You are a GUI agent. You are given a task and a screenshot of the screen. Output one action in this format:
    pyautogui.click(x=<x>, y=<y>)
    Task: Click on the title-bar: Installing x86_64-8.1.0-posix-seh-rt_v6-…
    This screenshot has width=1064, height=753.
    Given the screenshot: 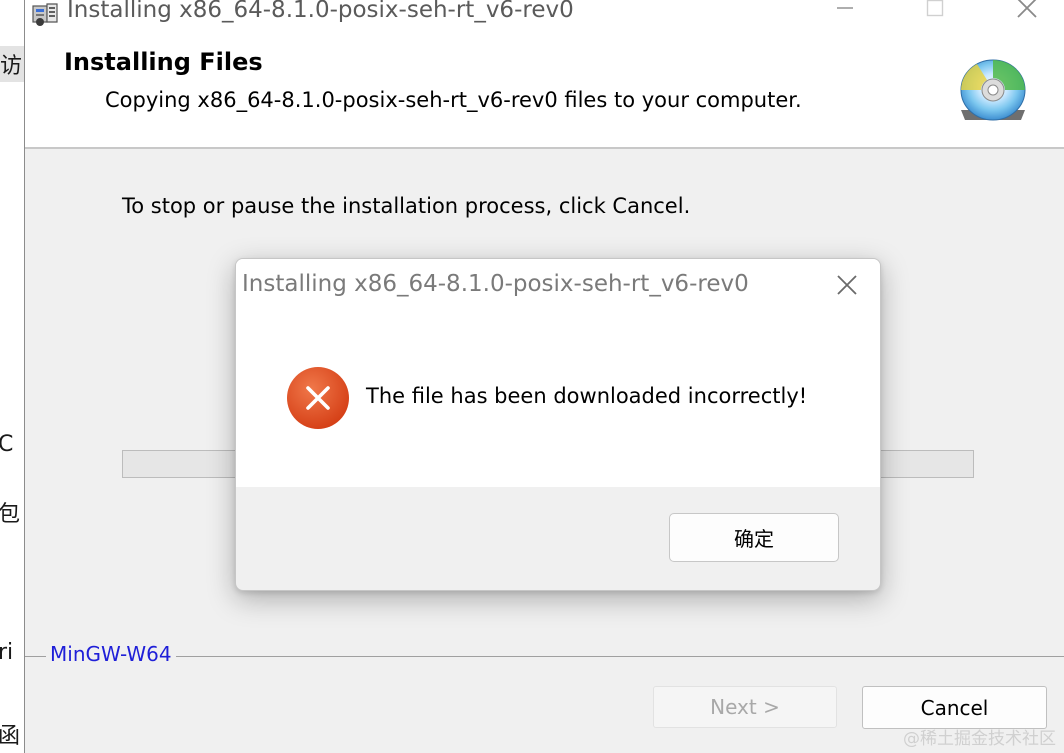 What is the action you would take?
    pyautogui.click(x=544, y=14)
    